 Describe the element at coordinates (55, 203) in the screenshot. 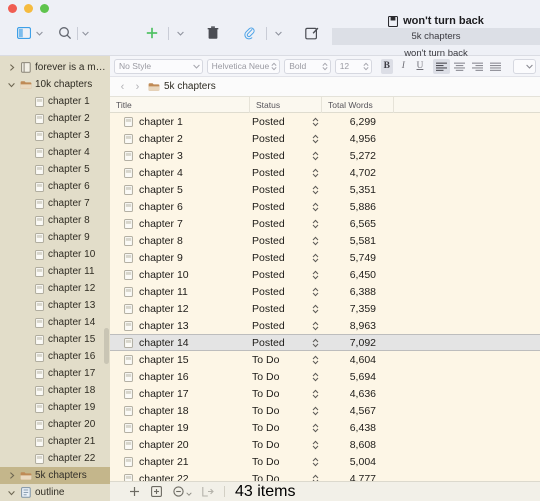

I see `sidebar-item: chapter 7` at that location.